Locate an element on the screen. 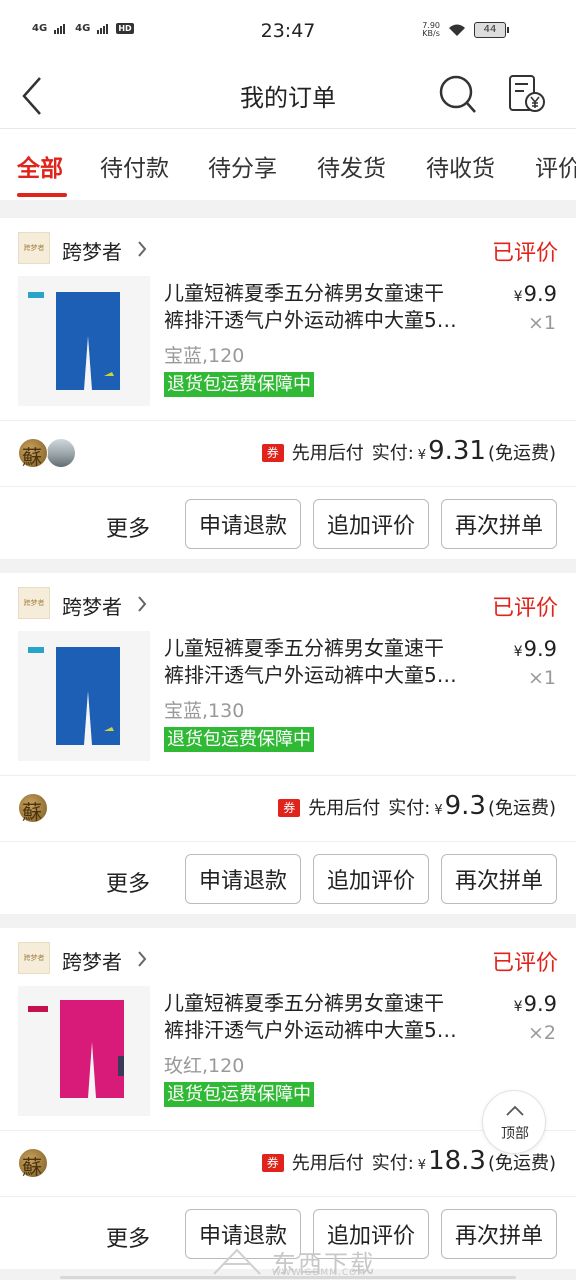 This screenshot has width=576, height=1280. tab-pending-shipment: 待发货 is located at coordinates (351, 166).